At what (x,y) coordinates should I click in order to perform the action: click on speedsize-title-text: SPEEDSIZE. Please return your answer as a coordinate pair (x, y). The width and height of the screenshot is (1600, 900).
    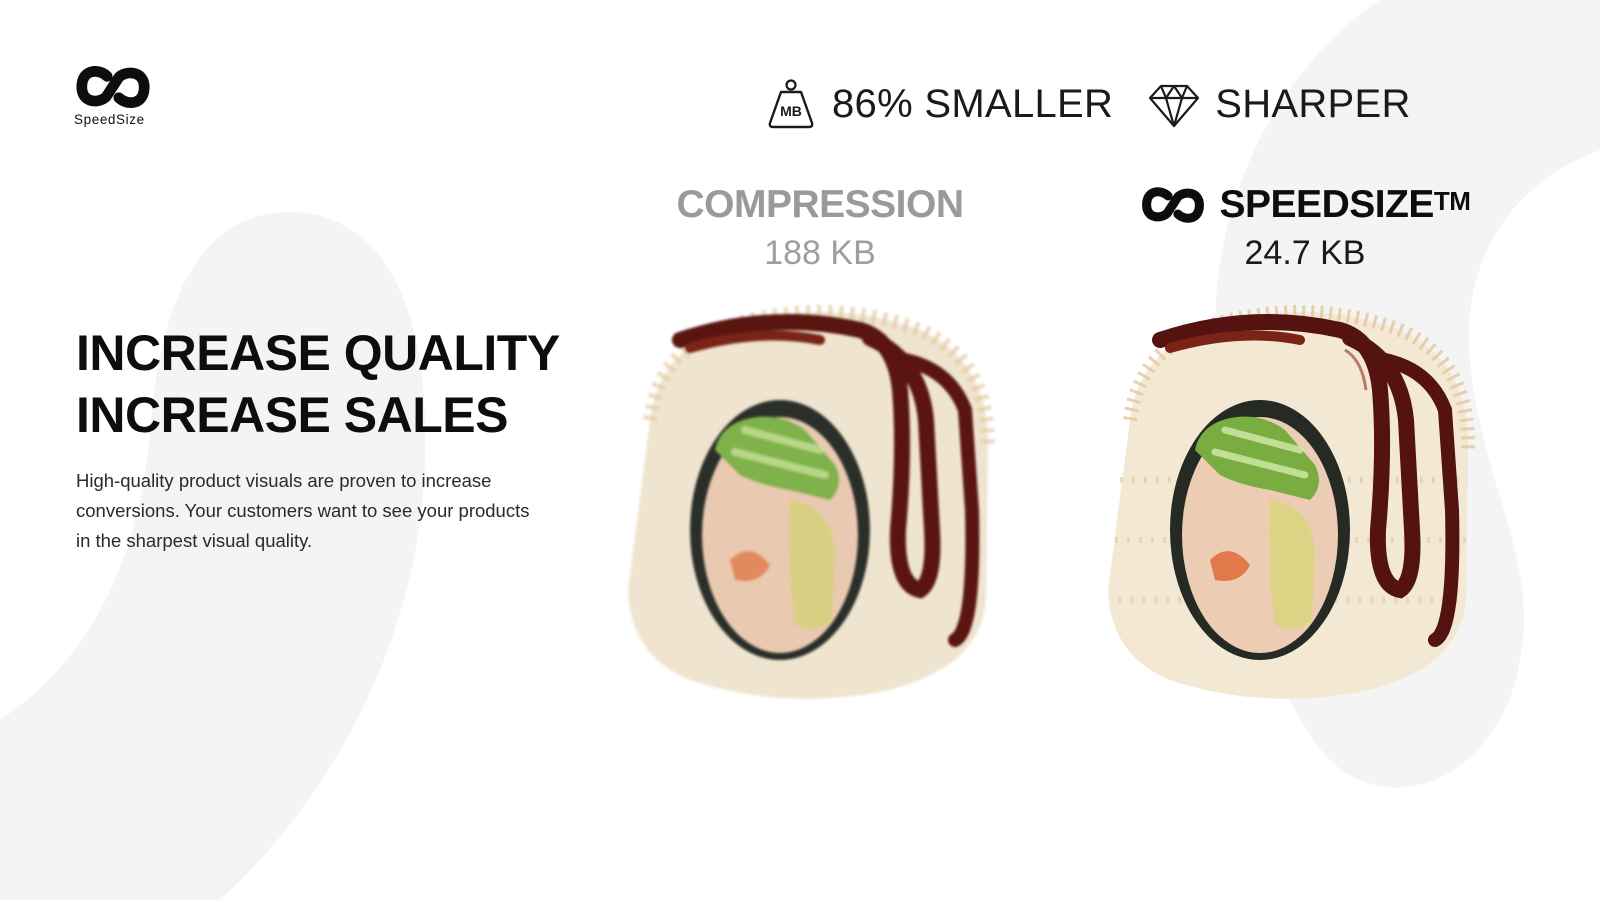
    Looking at the image, I should click on (1327, 204).